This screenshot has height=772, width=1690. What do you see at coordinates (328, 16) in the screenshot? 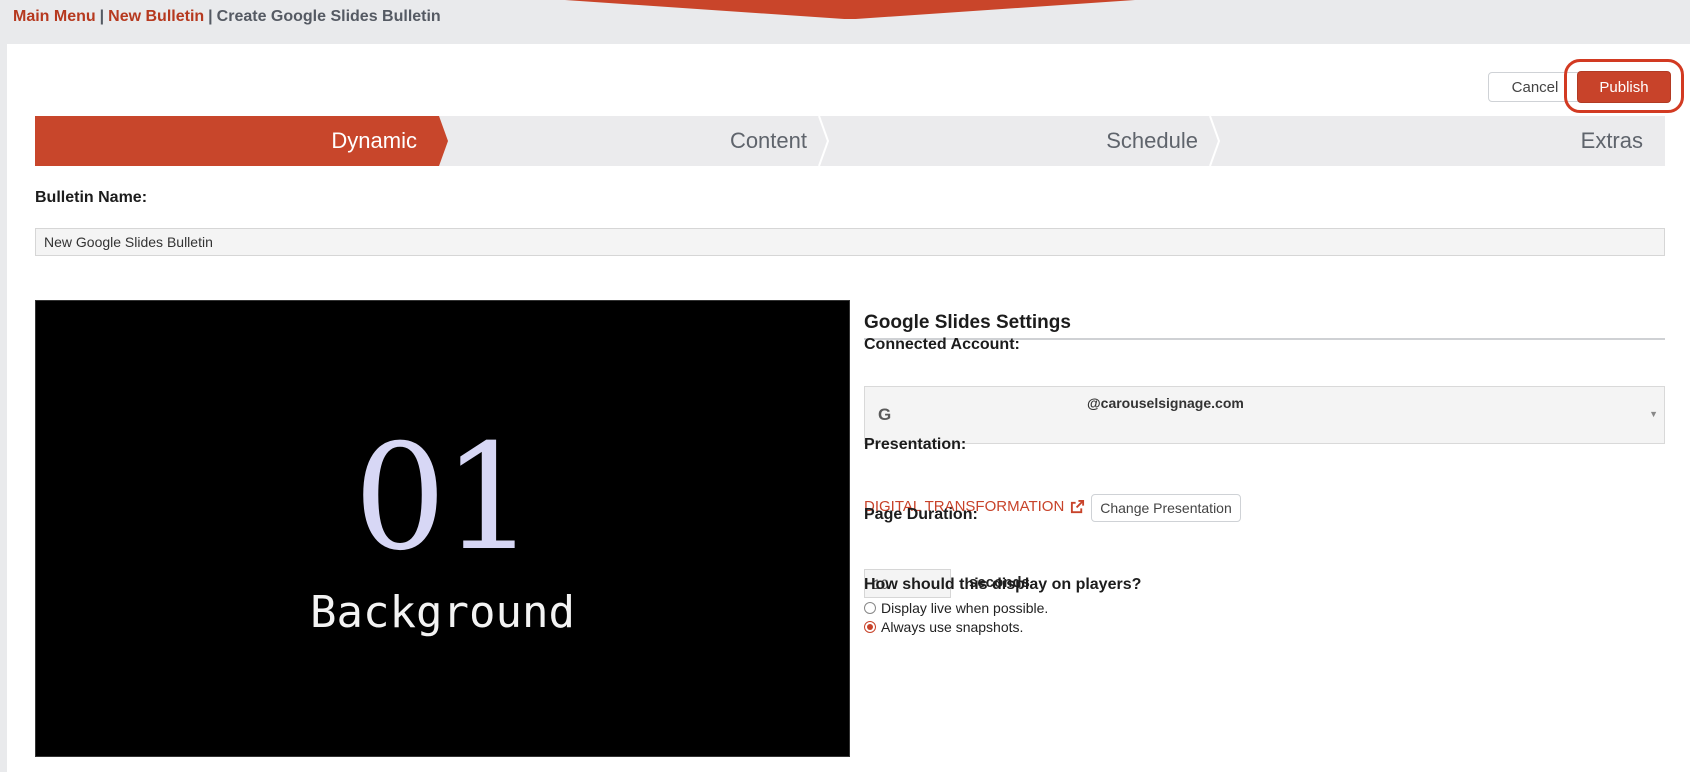
I see `breadcrumb-current: Create Google Slides Bulletin` at bounding box center [328, 16].